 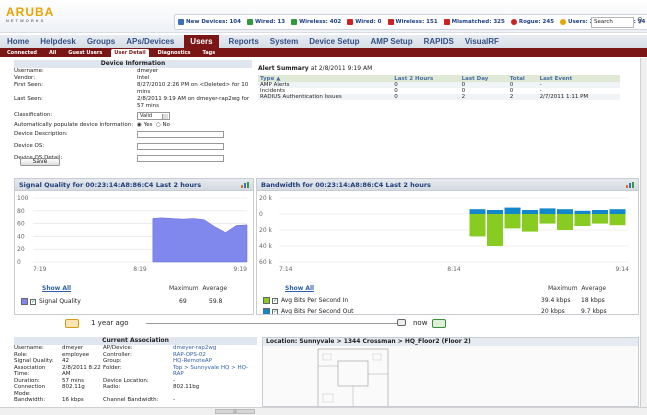 I want to click on stat-wired-down: Wired: 0, so click(x=364, y=22).